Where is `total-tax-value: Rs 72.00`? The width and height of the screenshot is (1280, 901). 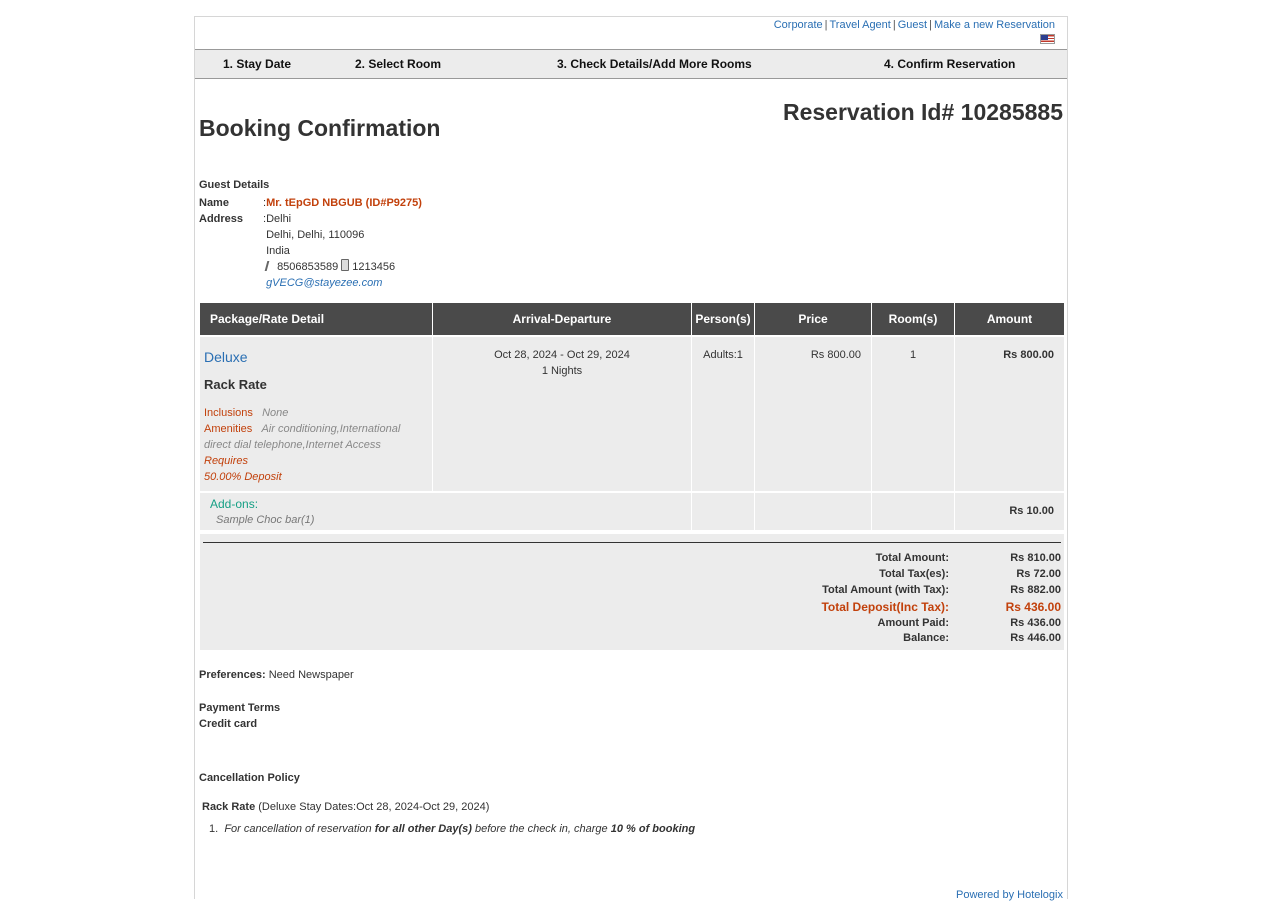
total-tax-value: Rs 72.00 is located at coordinates (1038, 574).